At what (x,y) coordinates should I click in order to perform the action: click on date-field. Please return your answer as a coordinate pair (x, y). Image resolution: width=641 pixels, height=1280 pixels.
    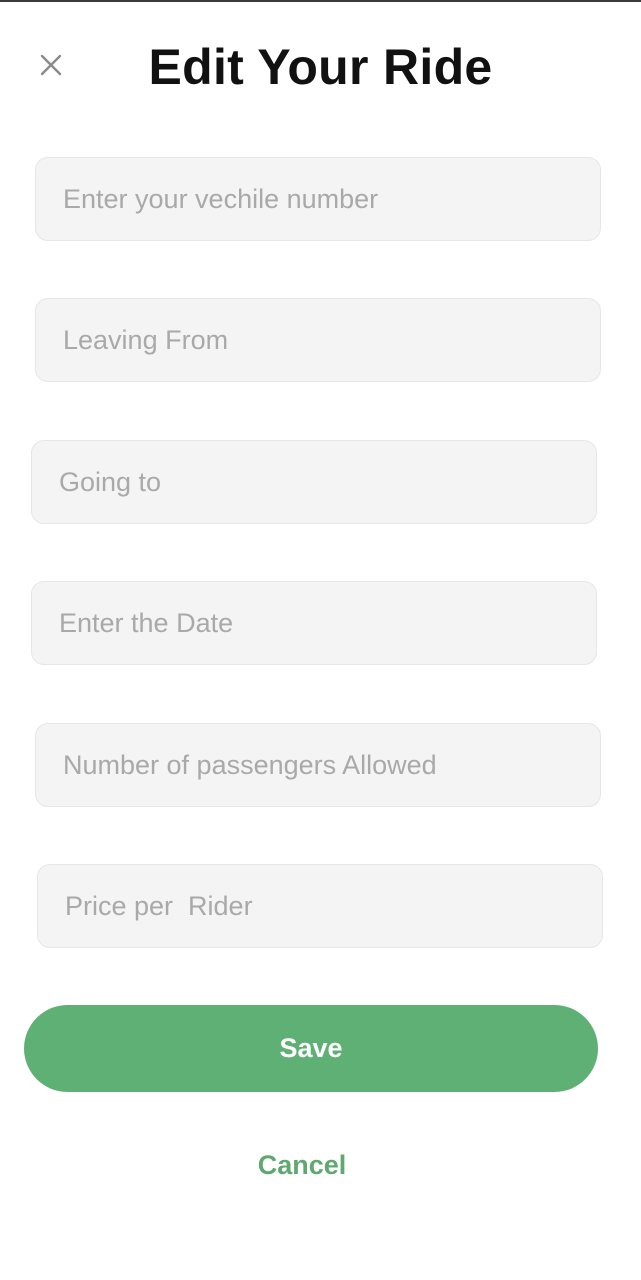
    Looking at the image, I should click on (314, 623).